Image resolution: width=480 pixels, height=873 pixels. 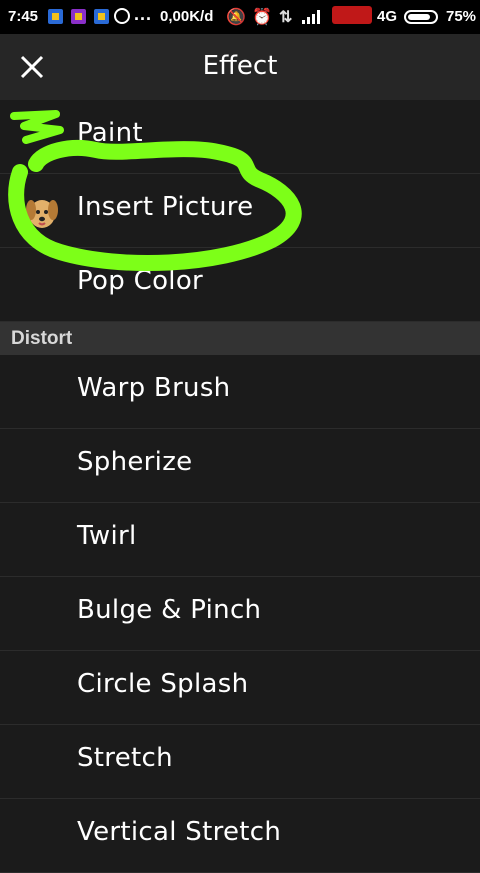 I want to click on effect-item-circle-splash: Circle Splash, so click(x=240, y=688).